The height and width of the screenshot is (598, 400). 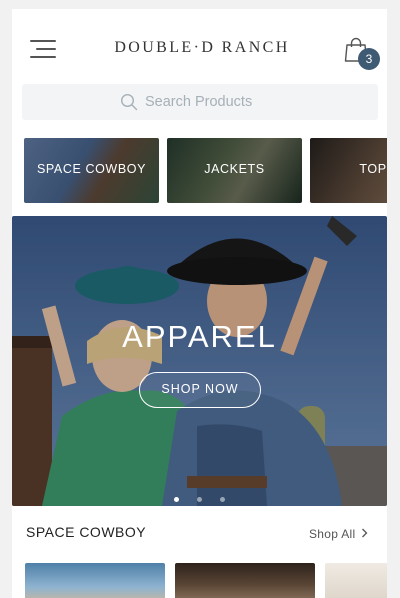 I want to click on search-bar, so click(x=200, y=102).